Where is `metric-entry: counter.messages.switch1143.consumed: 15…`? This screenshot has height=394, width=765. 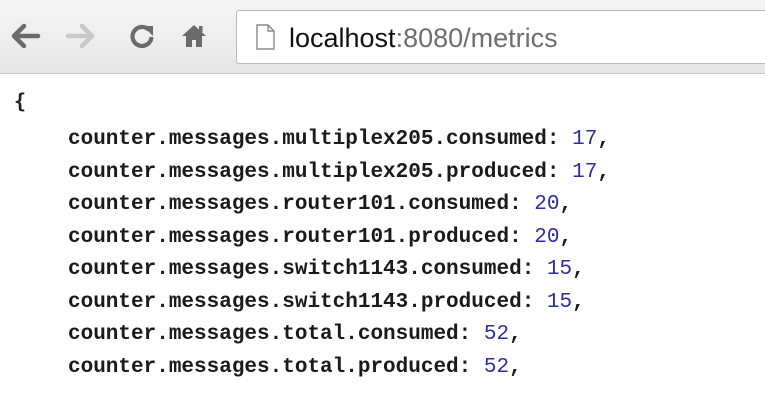 metric-entry: counter.messages.switch1143.consumed: 15… is located at coordinates (326, 269).